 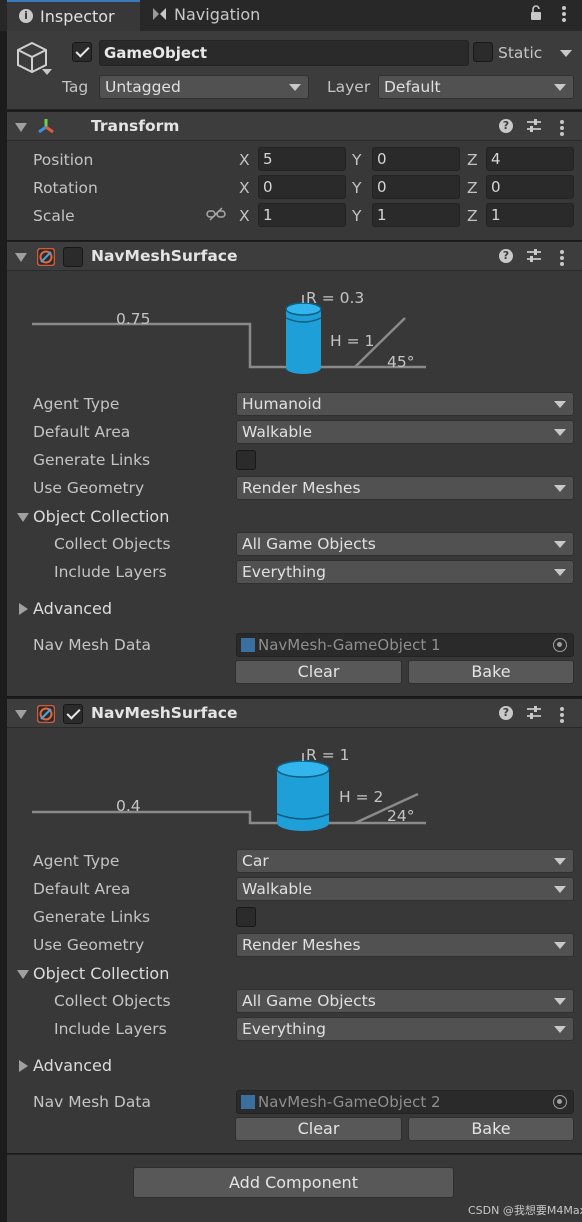 I want to click on nav-mesh-data-label: Nav Mesh Data, so click(x=92, y=1102).